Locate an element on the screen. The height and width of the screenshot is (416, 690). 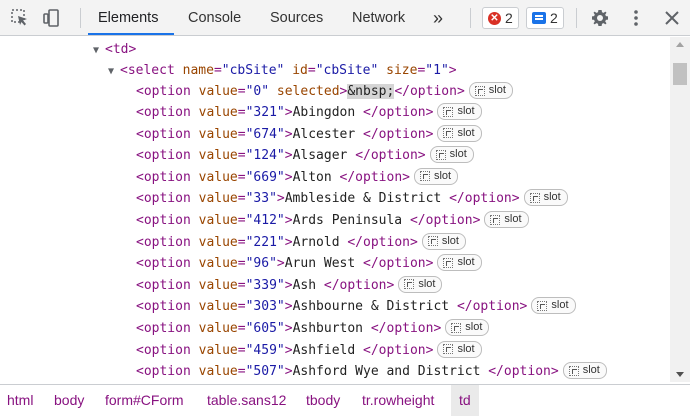
inspect-element-icon is located at coordinates (20, 18).